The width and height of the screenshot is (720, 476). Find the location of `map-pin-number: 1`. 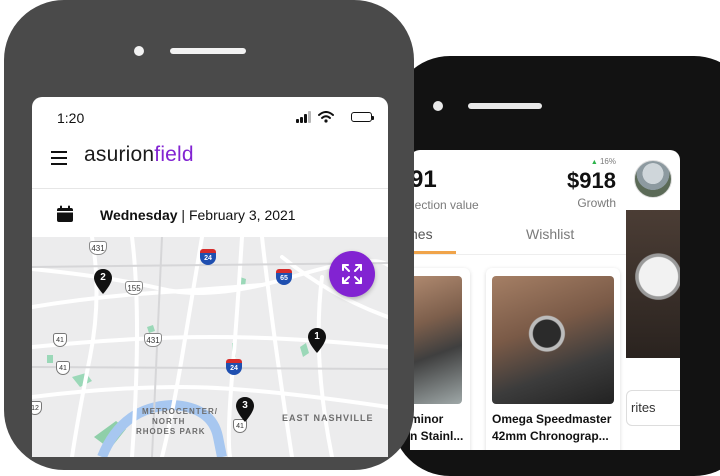

map-pin-number: 1 is located at coordinates (317, 336).